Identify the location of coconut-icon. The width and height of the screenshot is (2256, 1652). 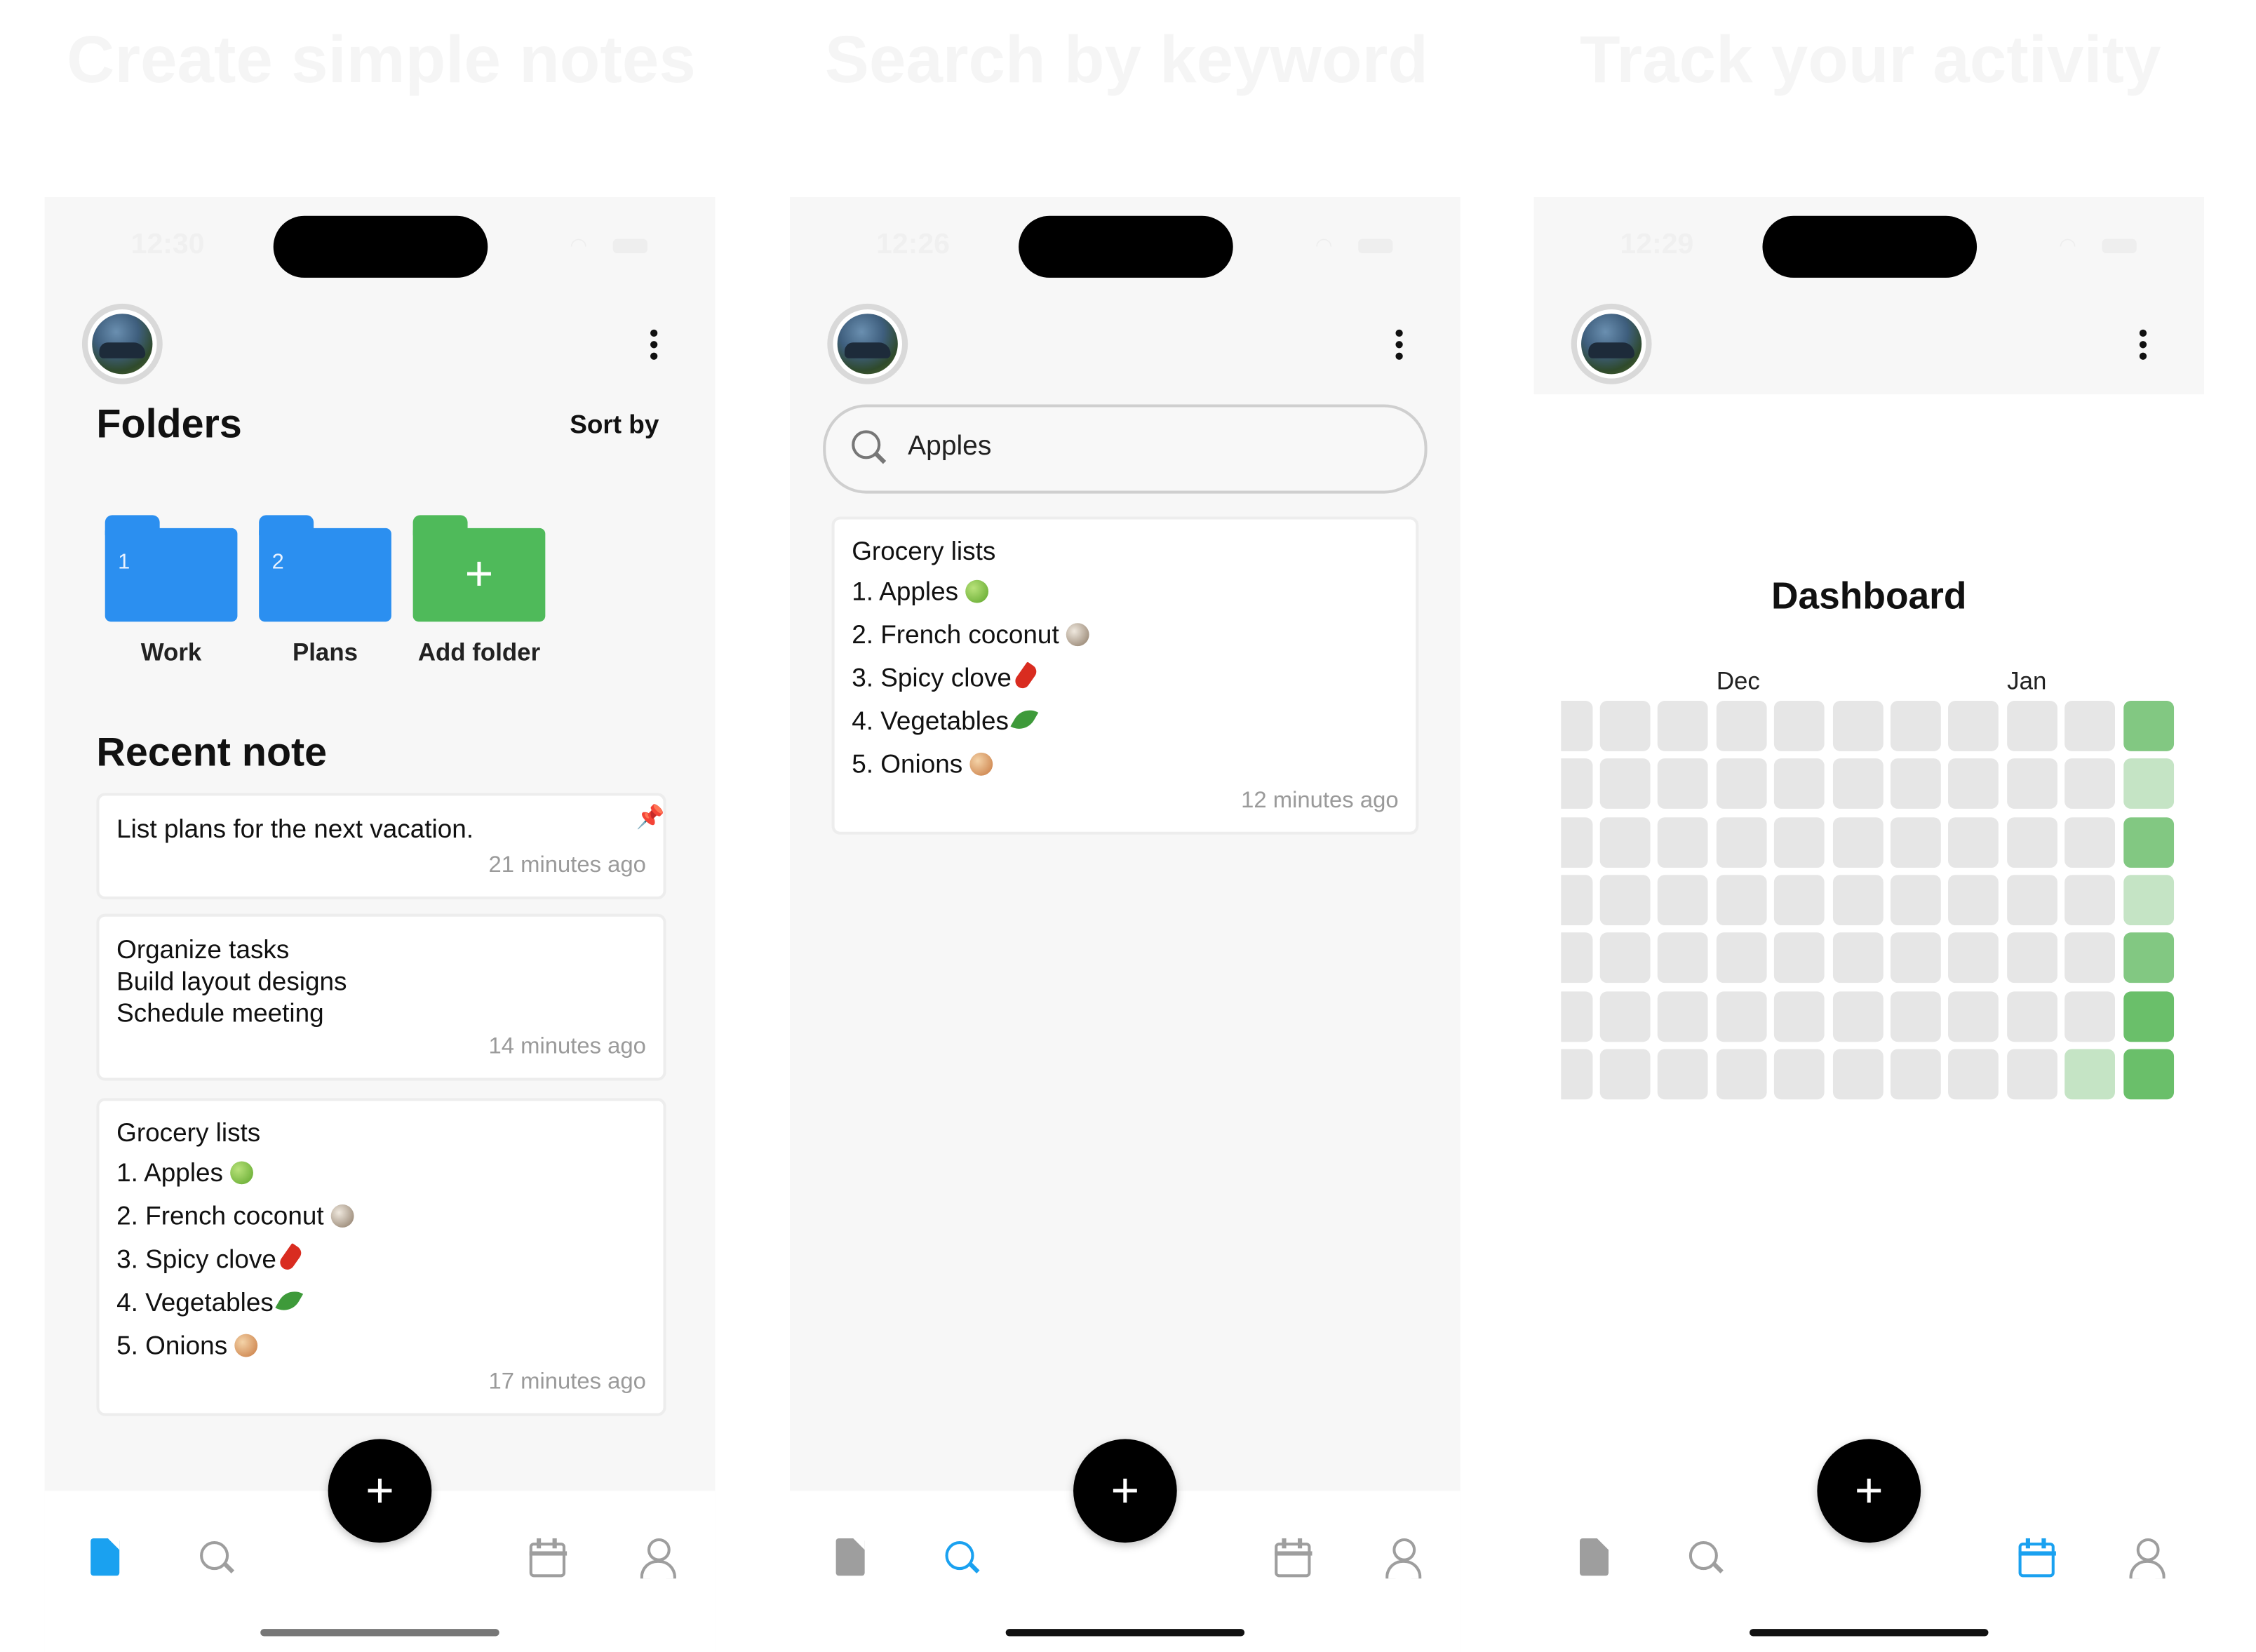
(342, 1216).